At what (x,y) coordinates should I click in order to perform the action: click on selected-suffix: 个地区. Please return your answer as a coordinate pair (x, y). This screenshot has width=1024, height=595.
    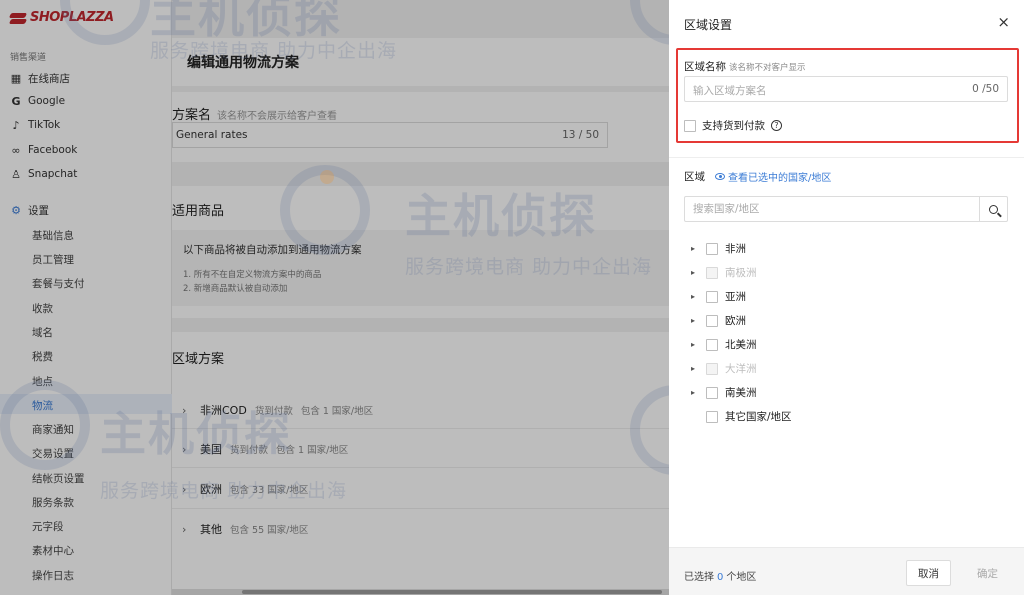
    Looking at the image, I should click on (741, 577).